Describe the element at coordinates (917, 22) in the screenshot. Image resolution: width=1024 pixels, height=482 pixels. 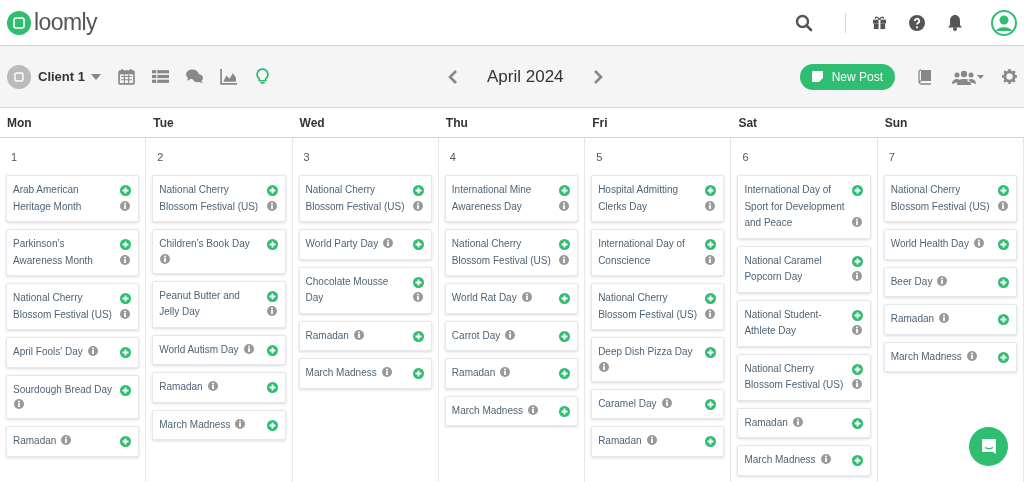
I see `help-icon` at that location.